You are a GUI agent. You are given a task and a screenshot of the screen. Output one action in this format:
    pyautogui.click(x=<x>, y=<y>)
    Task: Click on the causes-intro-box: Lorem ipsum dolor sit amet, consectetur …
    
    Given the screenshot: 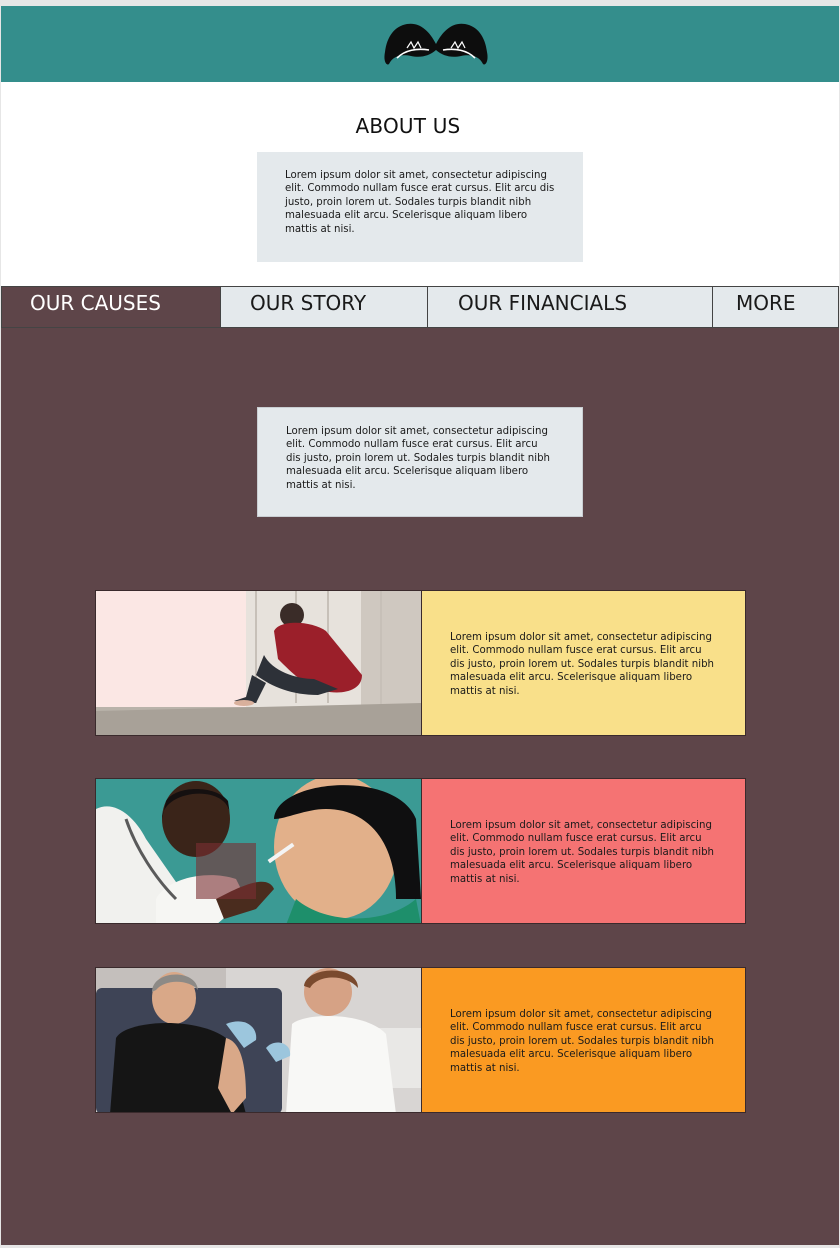 What is the action you would take?
    pyautogui.click(x=420, y=462)
    